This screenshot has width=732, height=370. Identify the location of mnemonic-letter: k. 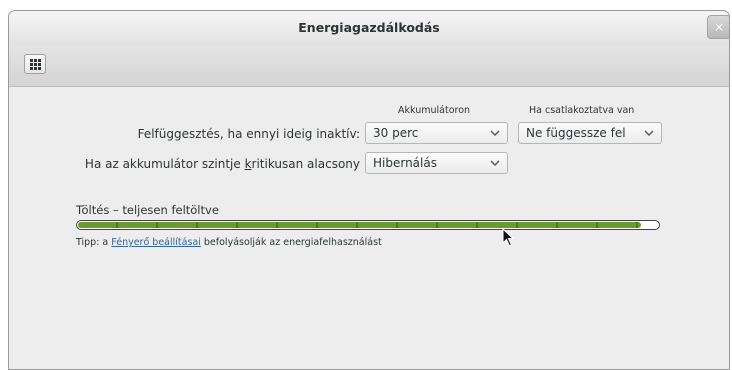
(248, 164).